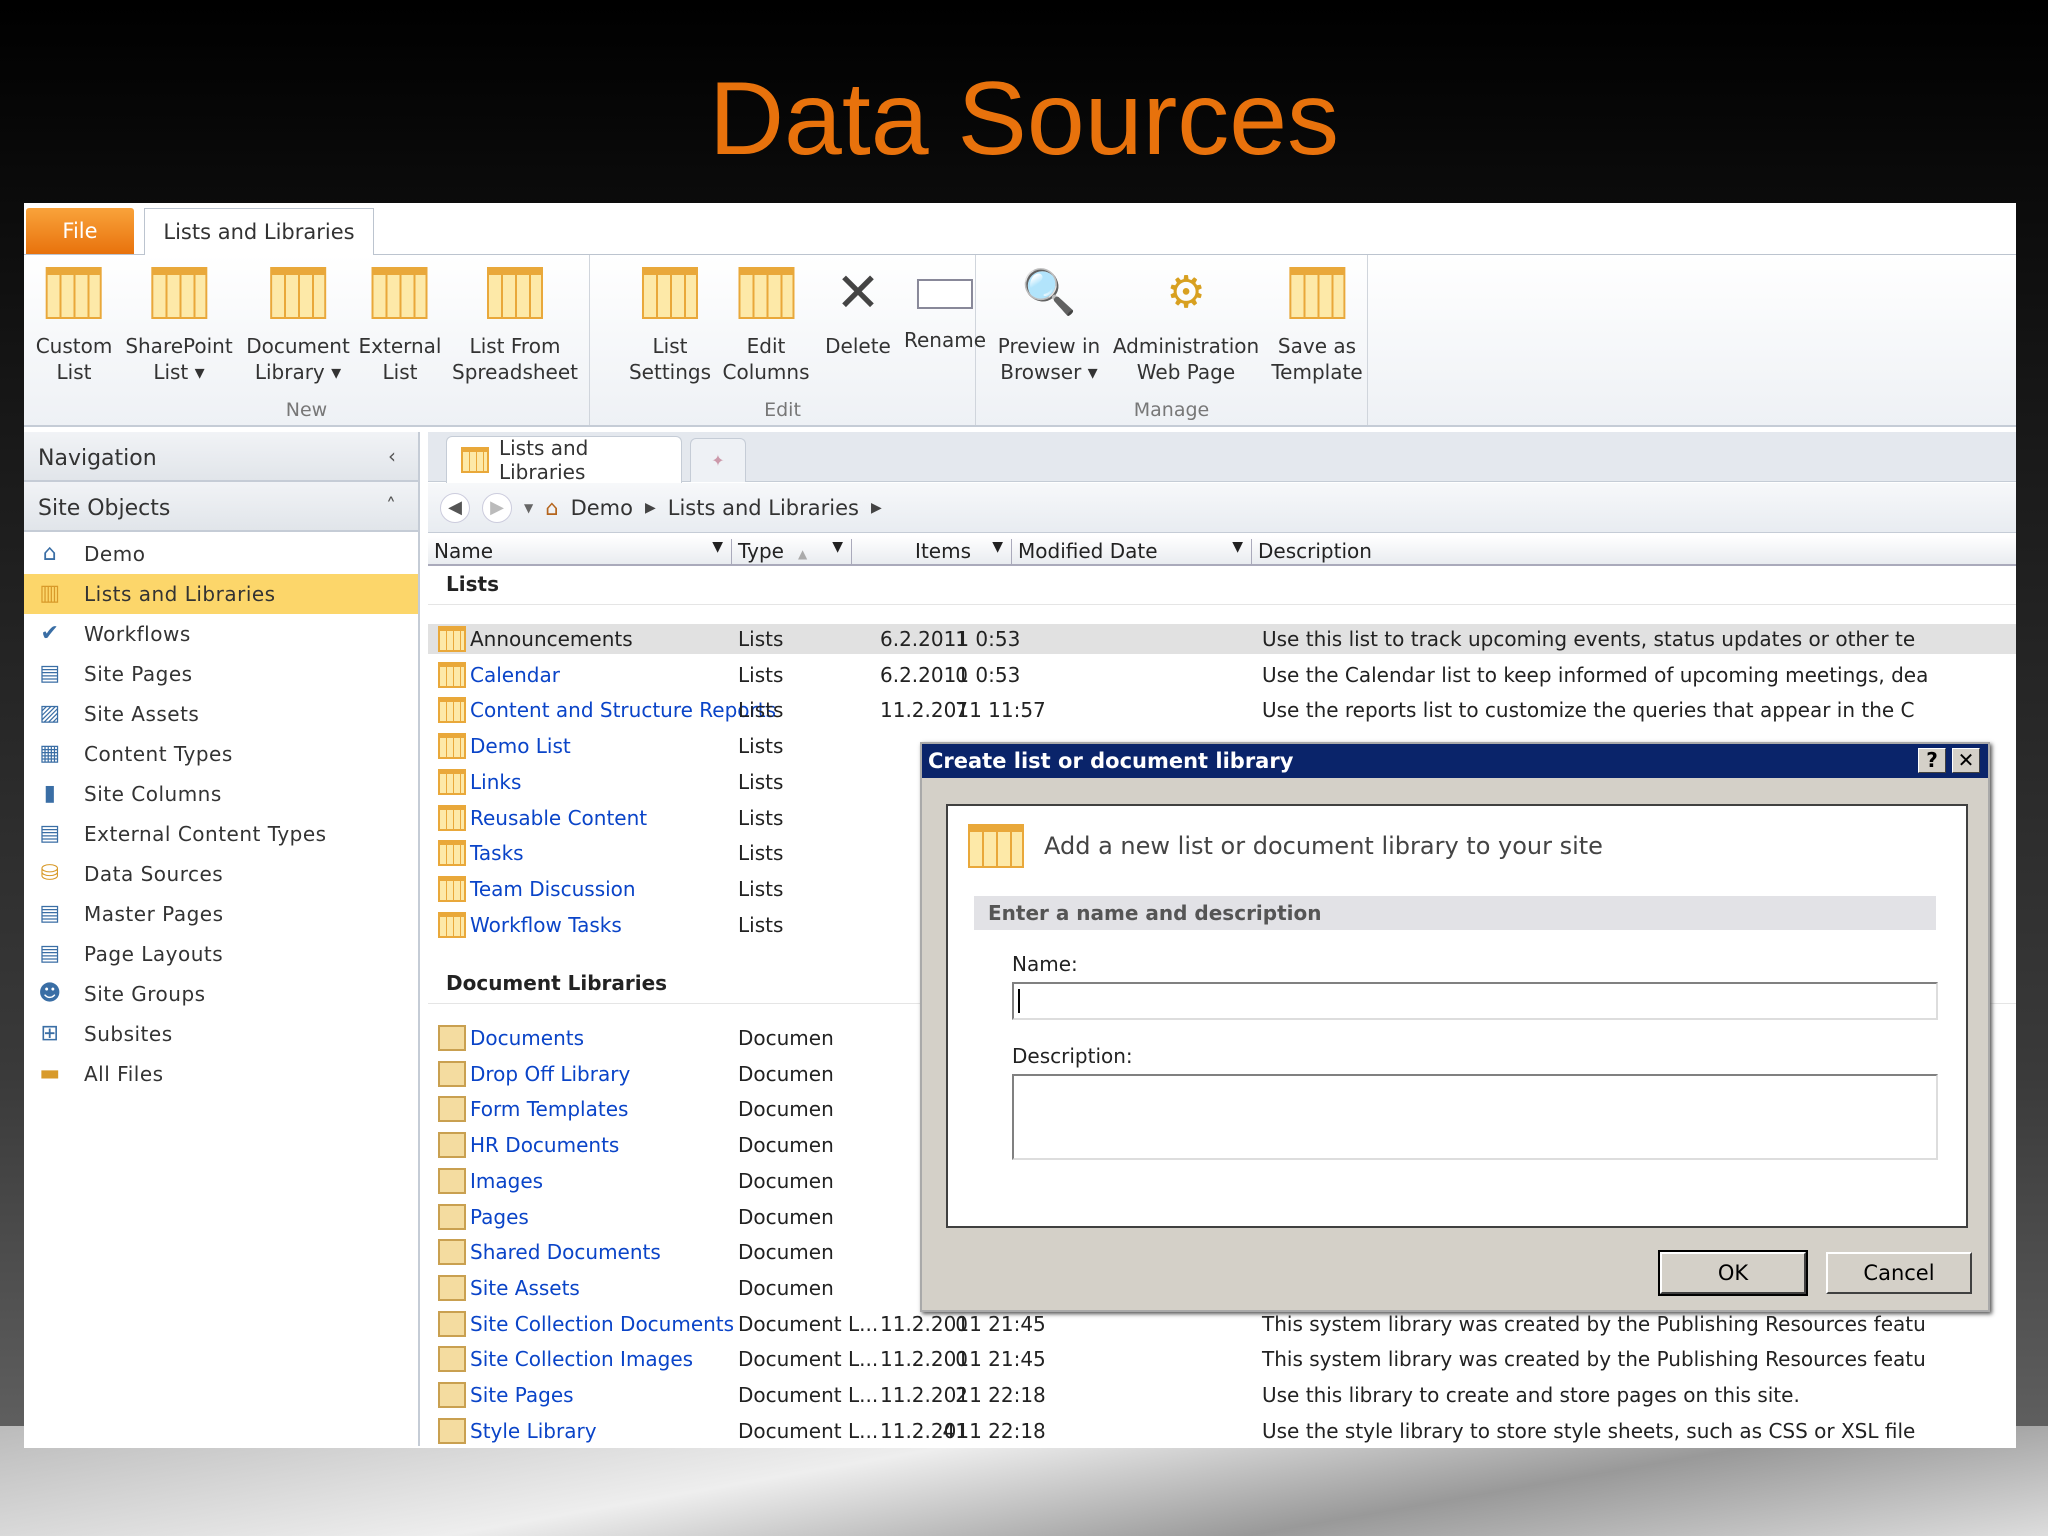 The height and width of the screenshot is (1536, 2048). I want to click on cell-name: Form Templates, so click(549, 1109).